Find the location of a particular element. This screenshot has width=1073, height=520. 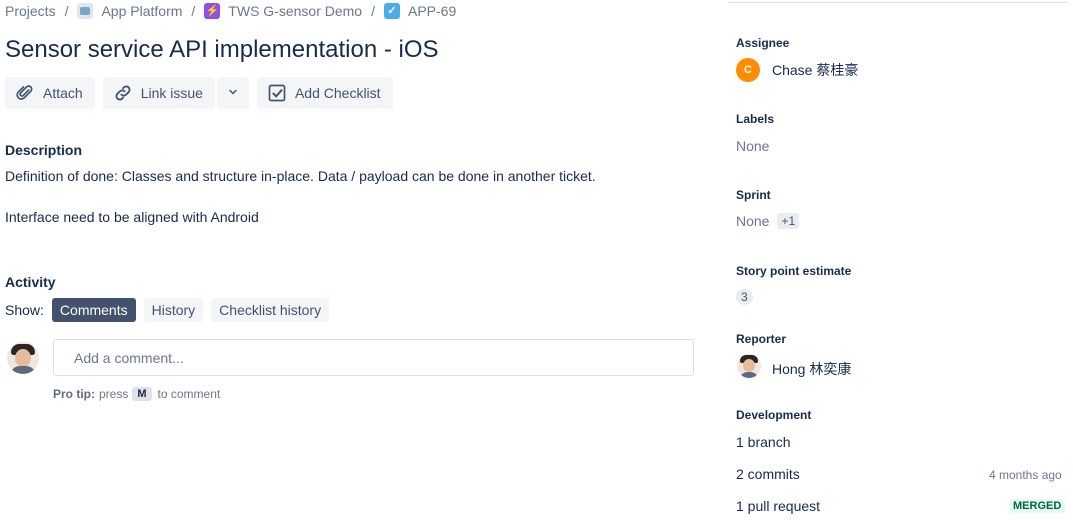

breadcrumb-app-platform-label: App Platform is located at coordinates (142, 11).